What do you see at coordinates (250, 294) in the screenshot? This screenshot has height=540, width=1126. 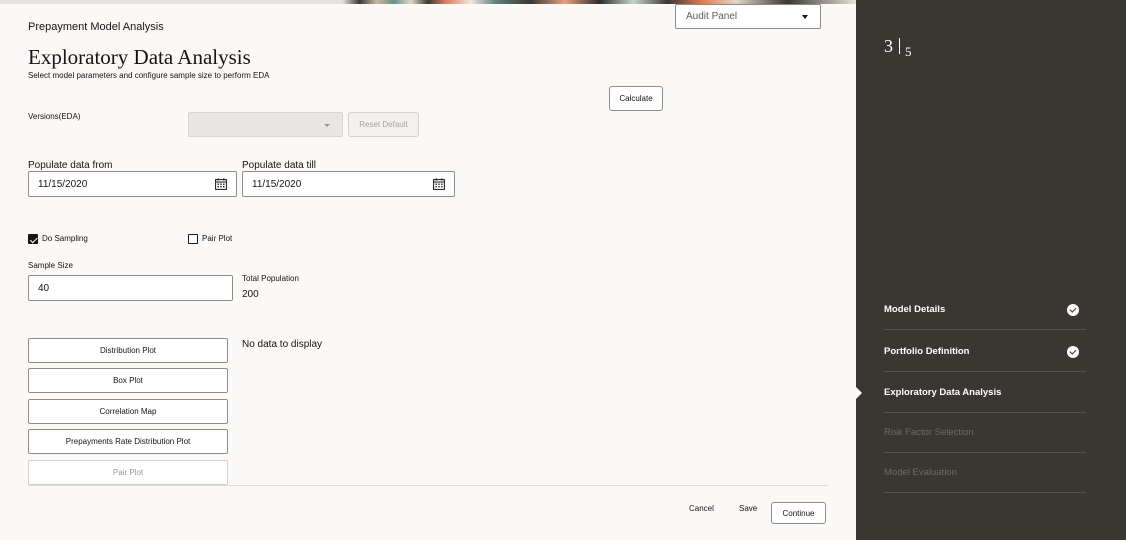 I see `total-population-value: 200` at bounding box center [250, 294].